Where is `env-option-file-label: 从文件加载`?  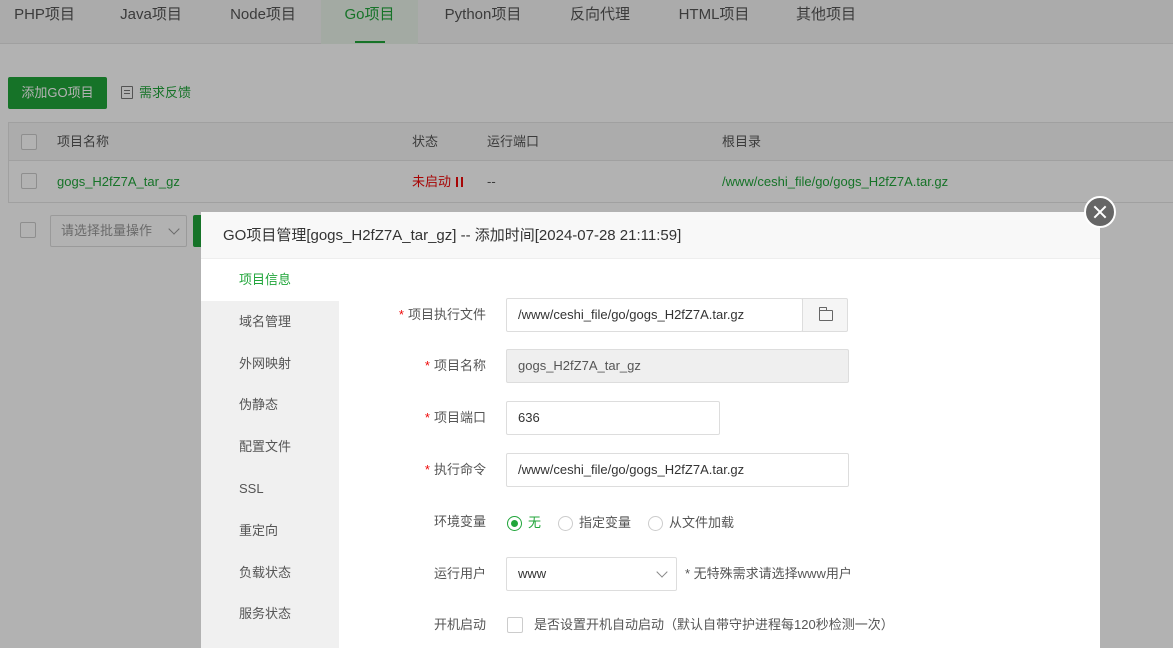 env-option-file-label: 从文件加载 is located at coordinates (701, 523).